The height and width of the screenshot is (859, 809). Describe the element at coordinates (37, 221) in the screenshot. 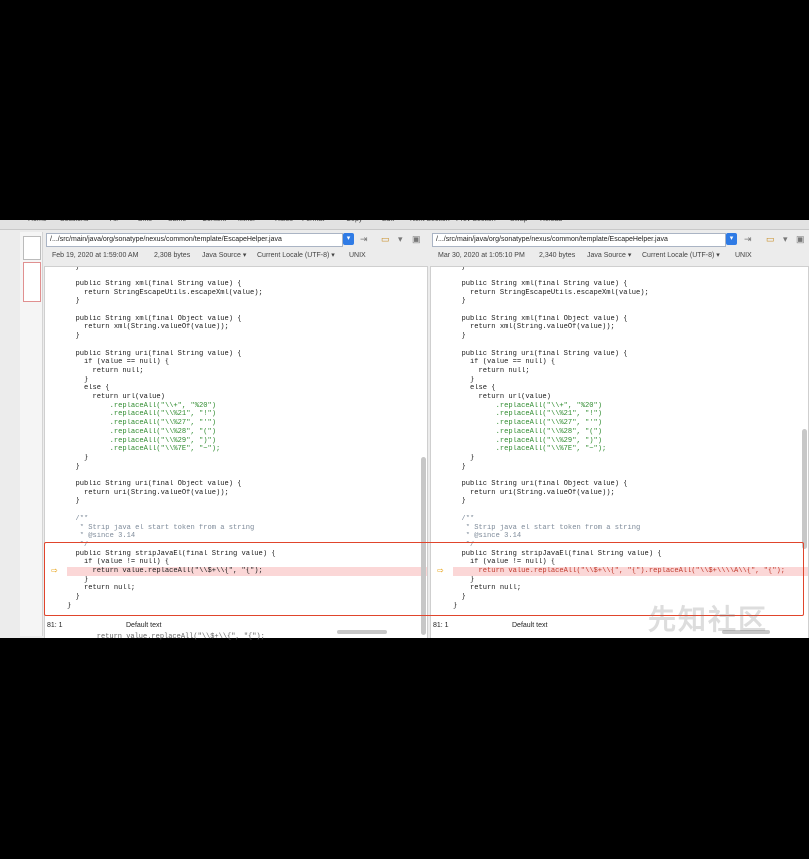

I see `toolbar-item: Home` at that location.